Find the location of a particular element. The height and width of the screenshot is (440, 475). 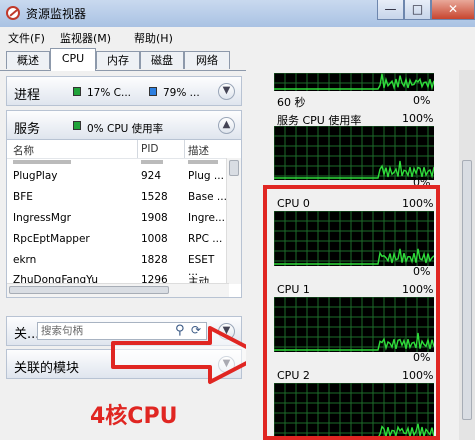

resource-monitor-icon is located at coordinates (13, 13).